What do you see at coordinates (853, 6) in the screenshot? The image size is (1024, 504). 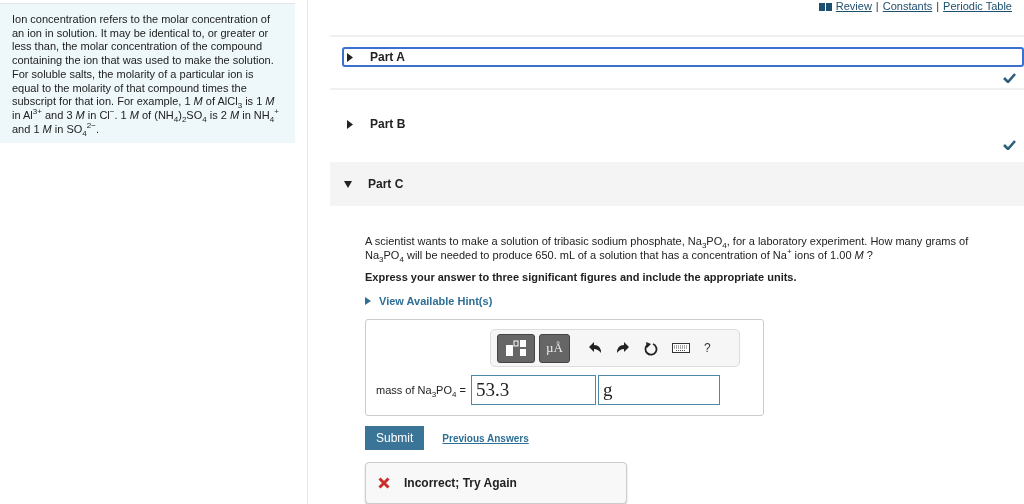 I see `top-link: Review` at bounding box center [853, 6].